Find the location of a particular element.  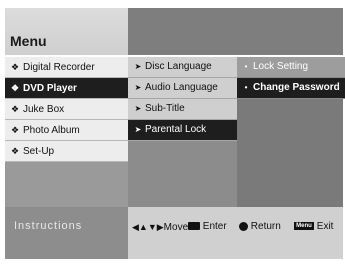

menu-title: Menu is located at coordinates (28, 41).